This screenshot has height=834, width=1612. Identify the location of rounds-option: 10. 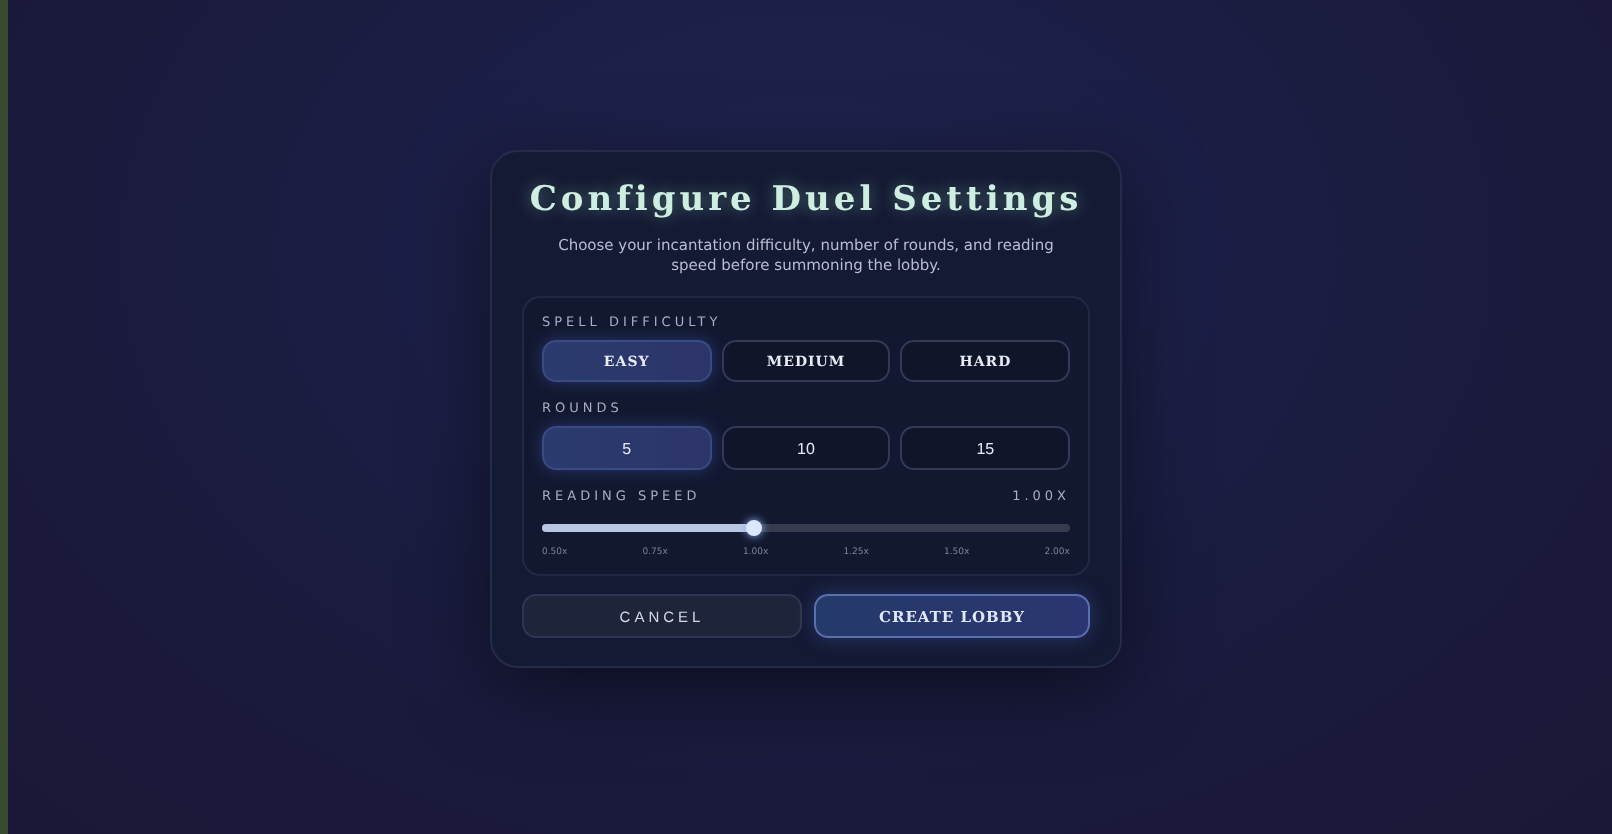
(806, 448).